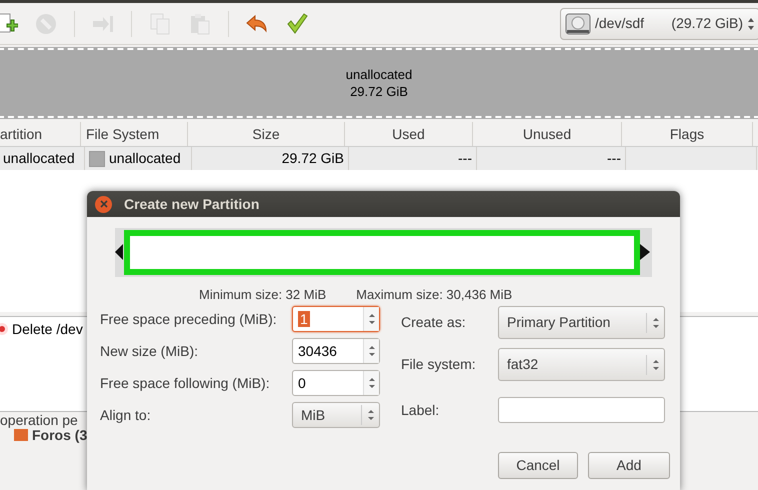 The image size is (758, 490). What do you see at coordinates (707, 23) in the screenshot?
I see `device-size: (29.72 GiB)` at bounding box center [707, 23].